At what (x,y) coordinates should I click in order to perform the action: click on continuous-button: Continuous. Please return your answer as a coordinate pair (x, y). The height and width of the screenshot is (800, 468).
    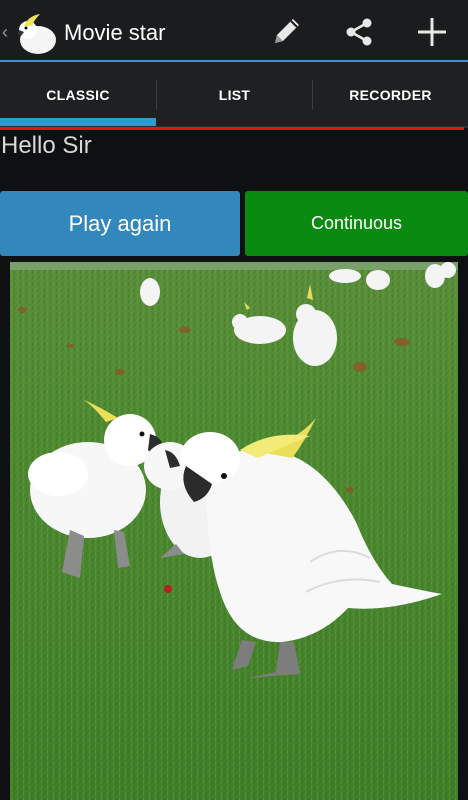
    Looking at the image, I should click on (356, 223).